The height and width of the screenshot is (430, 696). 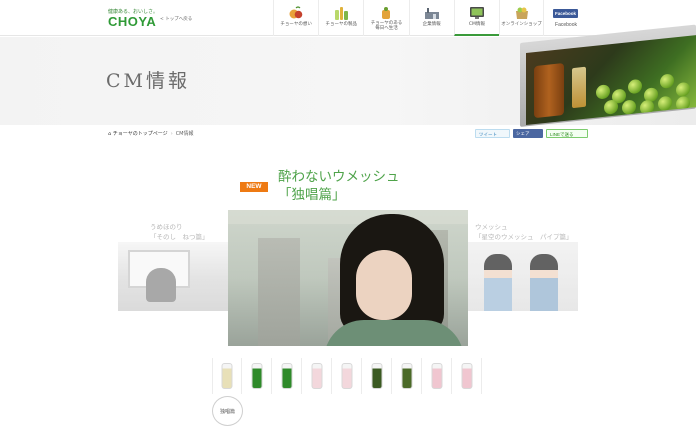 I want to click on tweet-button: ツイート, so click(x=492, y=133).